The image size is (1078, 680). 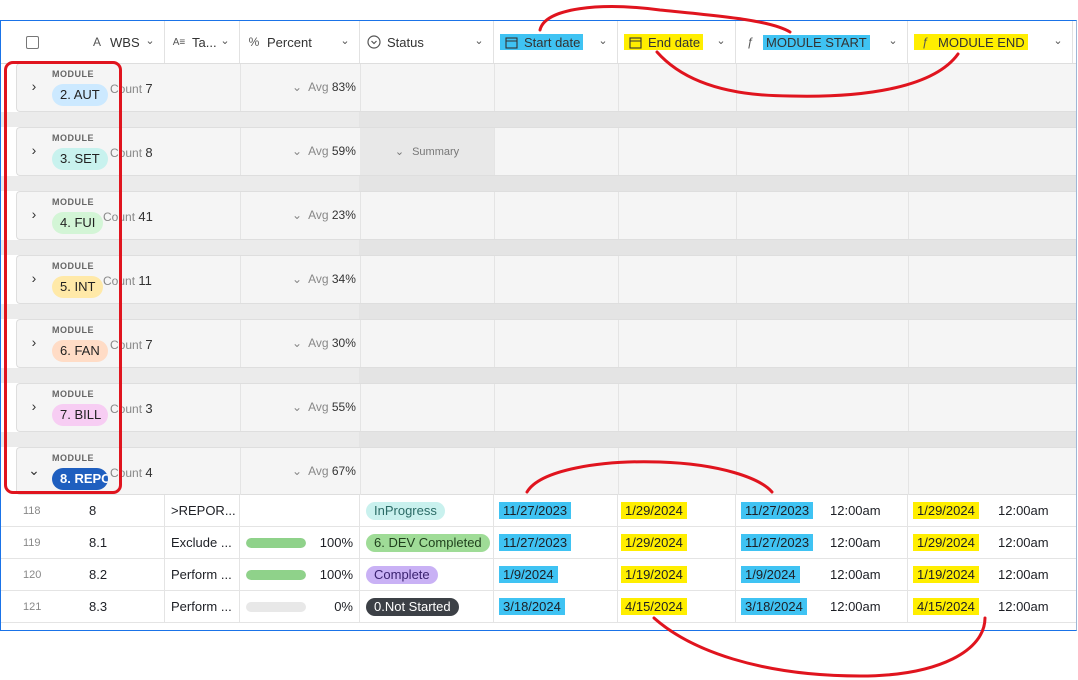 I want to click on column-header-module-start: ƒ MODULE START ⌄, so click(x=822, y=42).